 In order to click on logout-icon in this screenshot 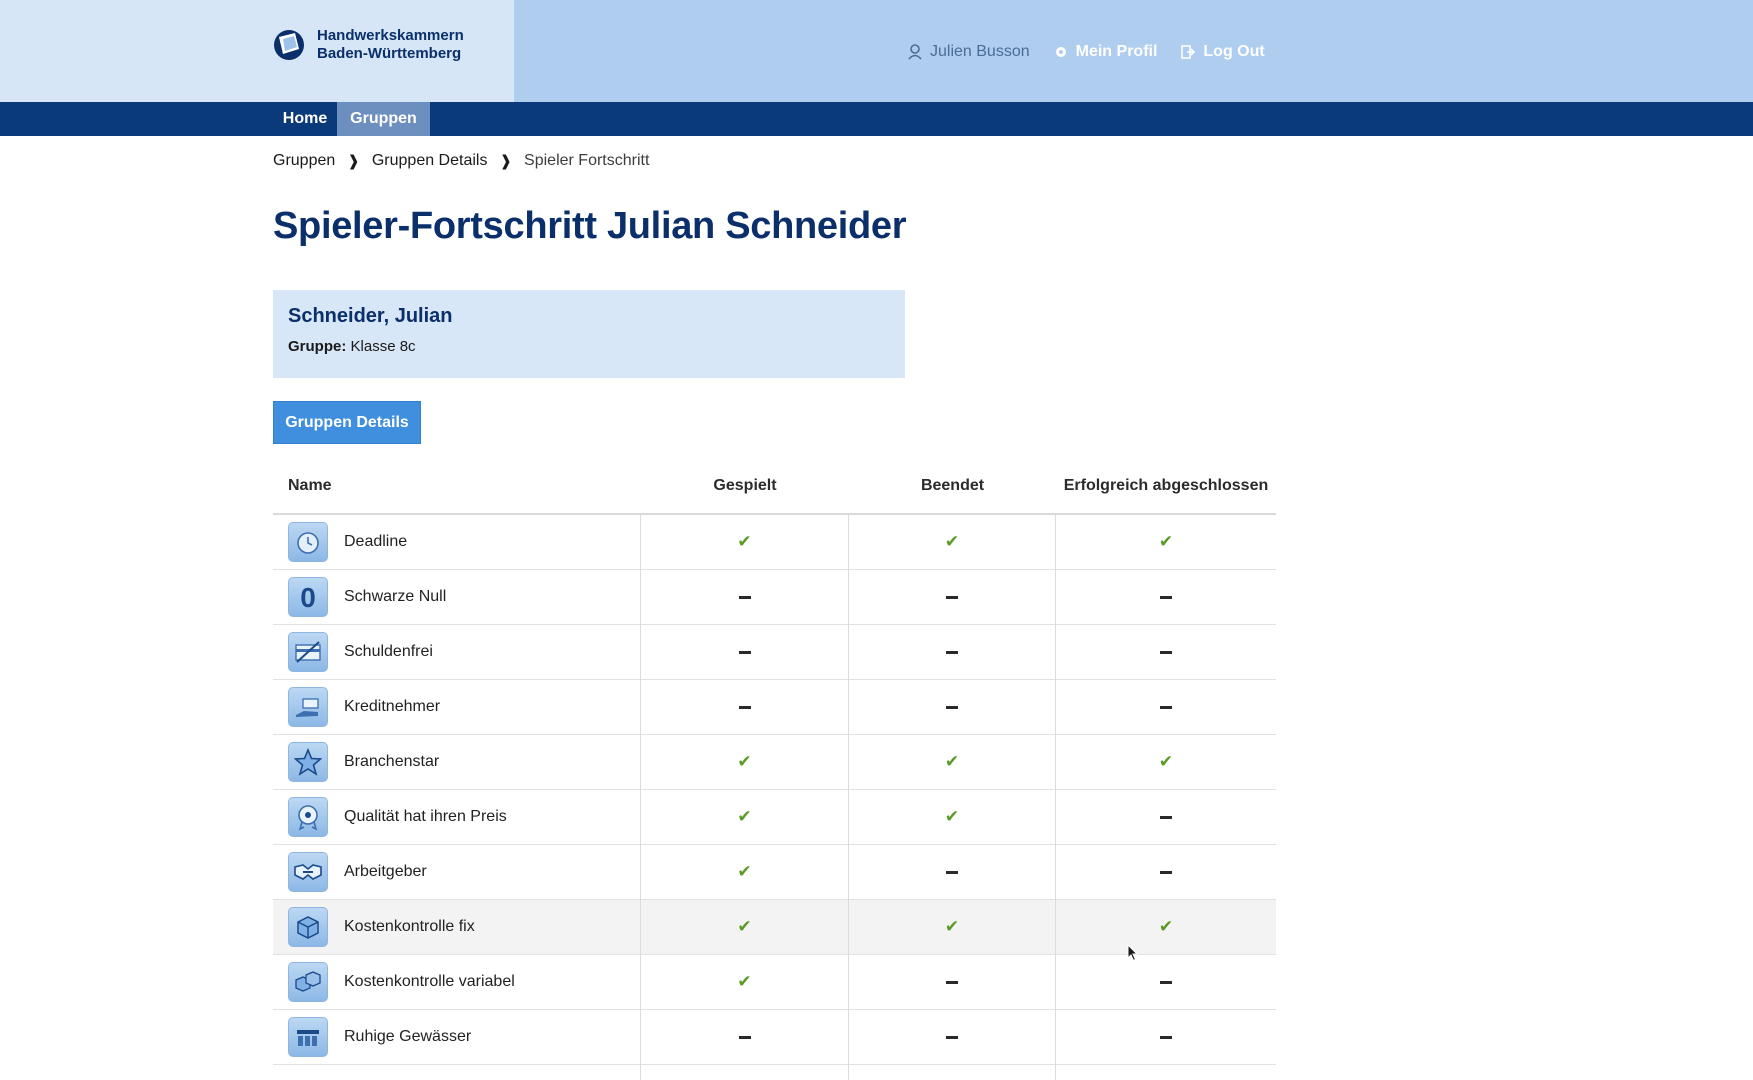, I will do `click(1188, 52)`.